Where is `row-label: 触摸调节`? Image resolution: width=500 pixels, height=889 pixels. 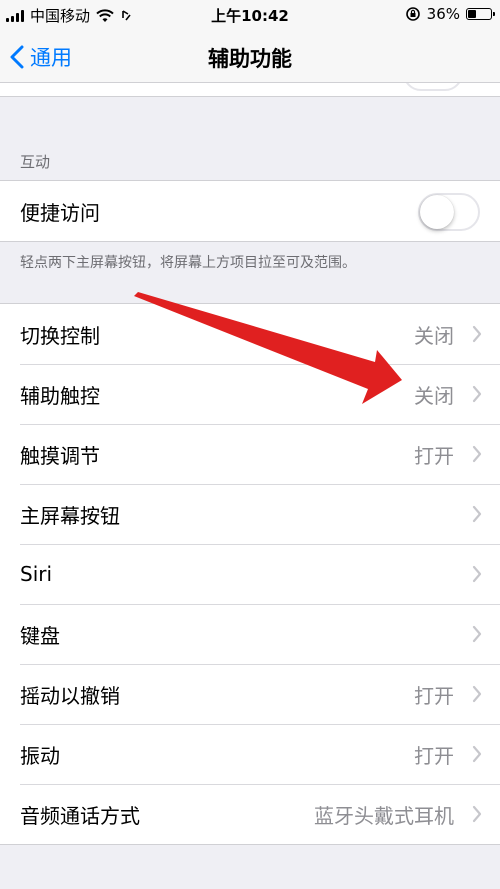 row-label: 触摸调节 is located at coordinates (60, 455).